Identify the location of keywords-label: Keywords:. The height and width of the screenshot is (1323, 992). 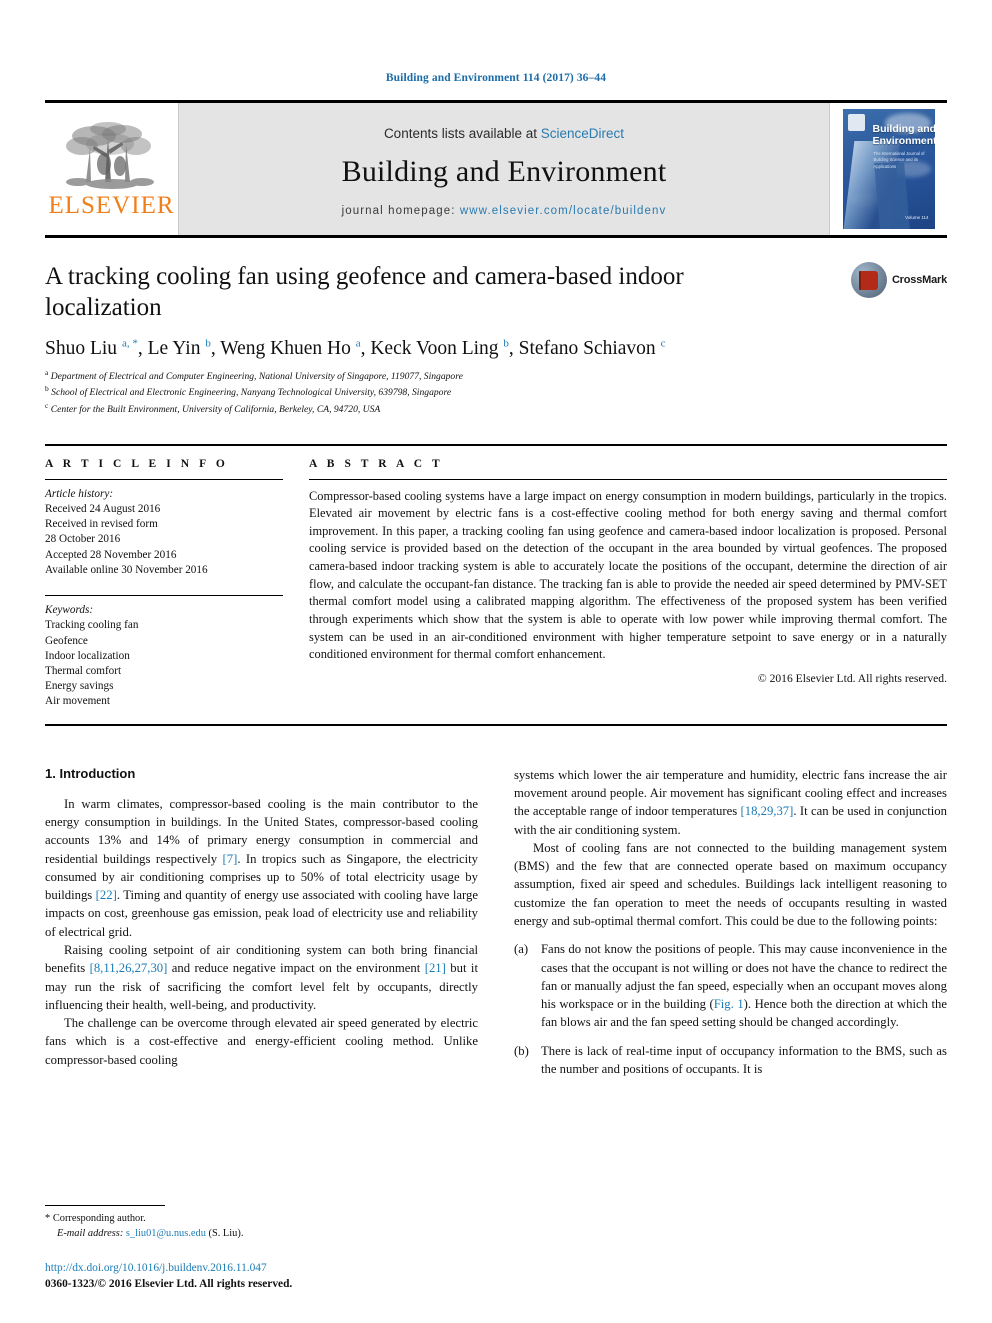
(69, 610).